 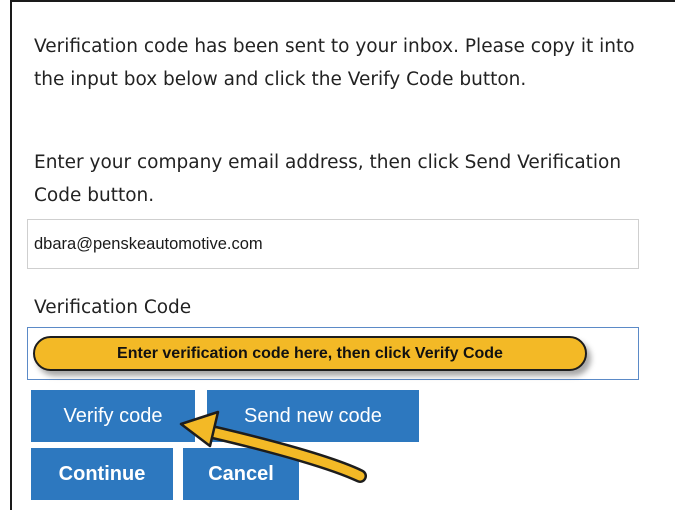 What do you see at coordinates (113, 416) in the screenshot?
I see `verify-code-button: Verify code` at bounding box center [113, 416].